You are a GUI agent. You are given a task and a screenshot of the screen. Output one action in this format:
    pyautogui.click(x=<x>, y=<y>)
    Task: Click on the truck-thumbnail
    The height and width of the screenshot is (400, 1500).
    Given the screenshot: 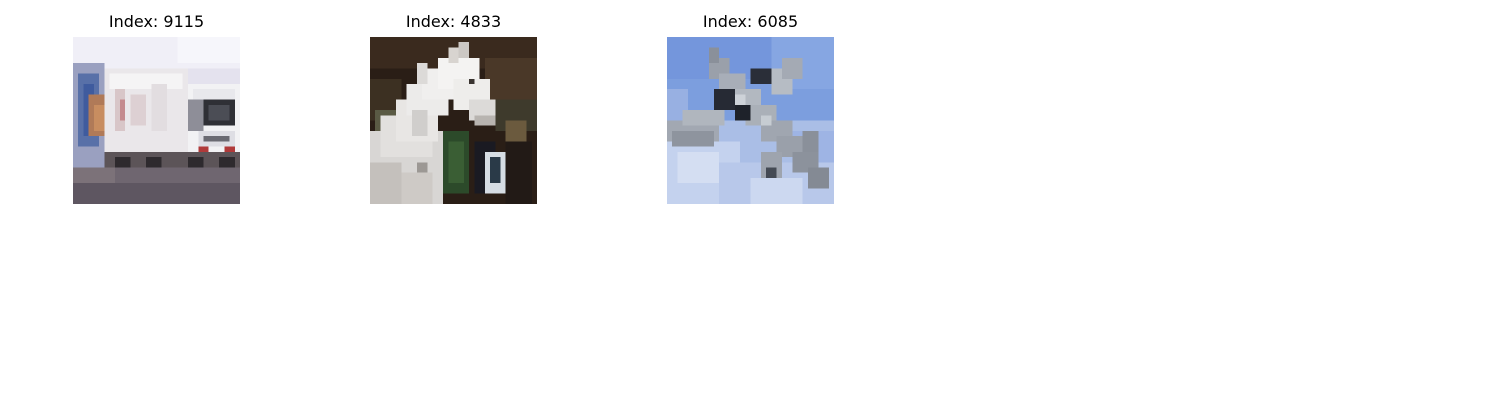 What is the action you would take?
    pyautogui.click(x=156, y=120)
    